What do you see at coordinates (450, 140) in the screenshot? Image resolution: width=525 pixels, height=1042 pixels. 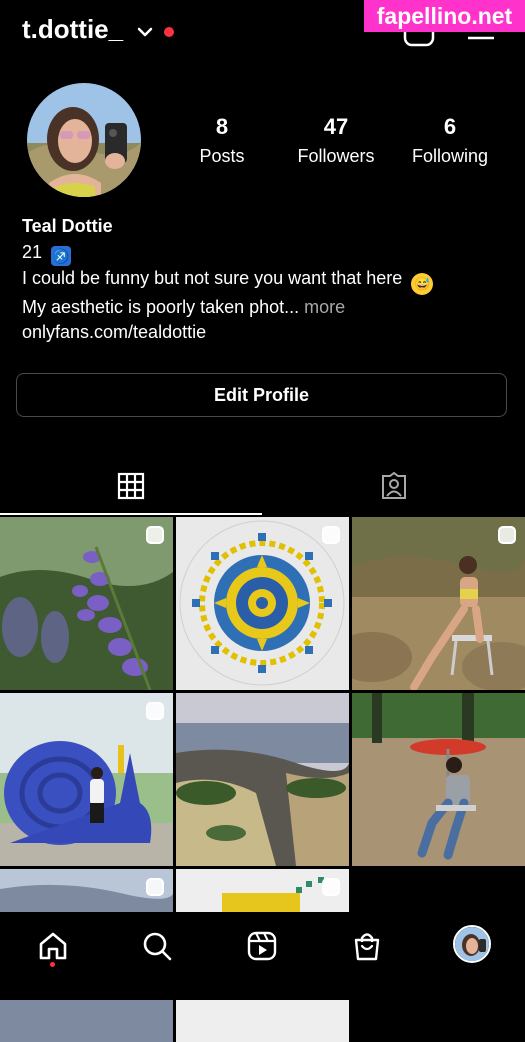 I see `following-stat: 6 Following` at bounding box center [450, 140].